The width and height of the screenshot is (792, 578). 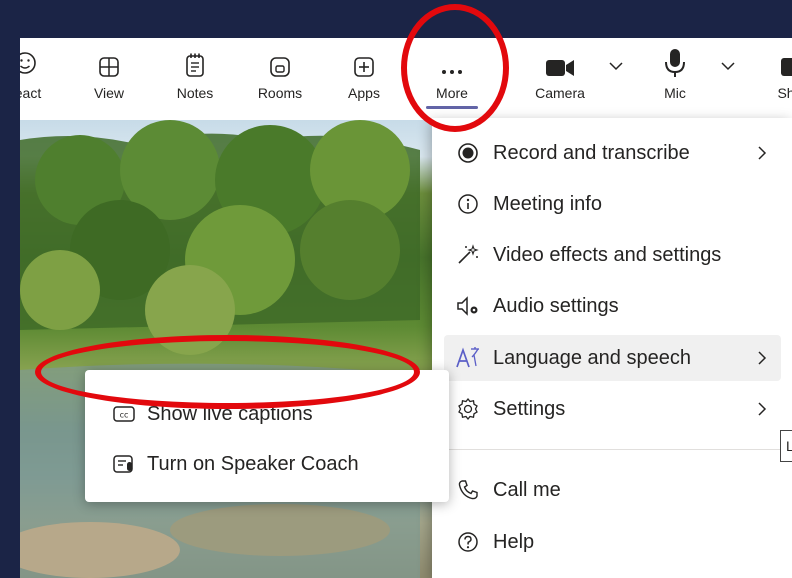 What do you see at coordinates (675, 58) in the screenshot?
I see `microphone-icon` at bounding box center [675, 58].